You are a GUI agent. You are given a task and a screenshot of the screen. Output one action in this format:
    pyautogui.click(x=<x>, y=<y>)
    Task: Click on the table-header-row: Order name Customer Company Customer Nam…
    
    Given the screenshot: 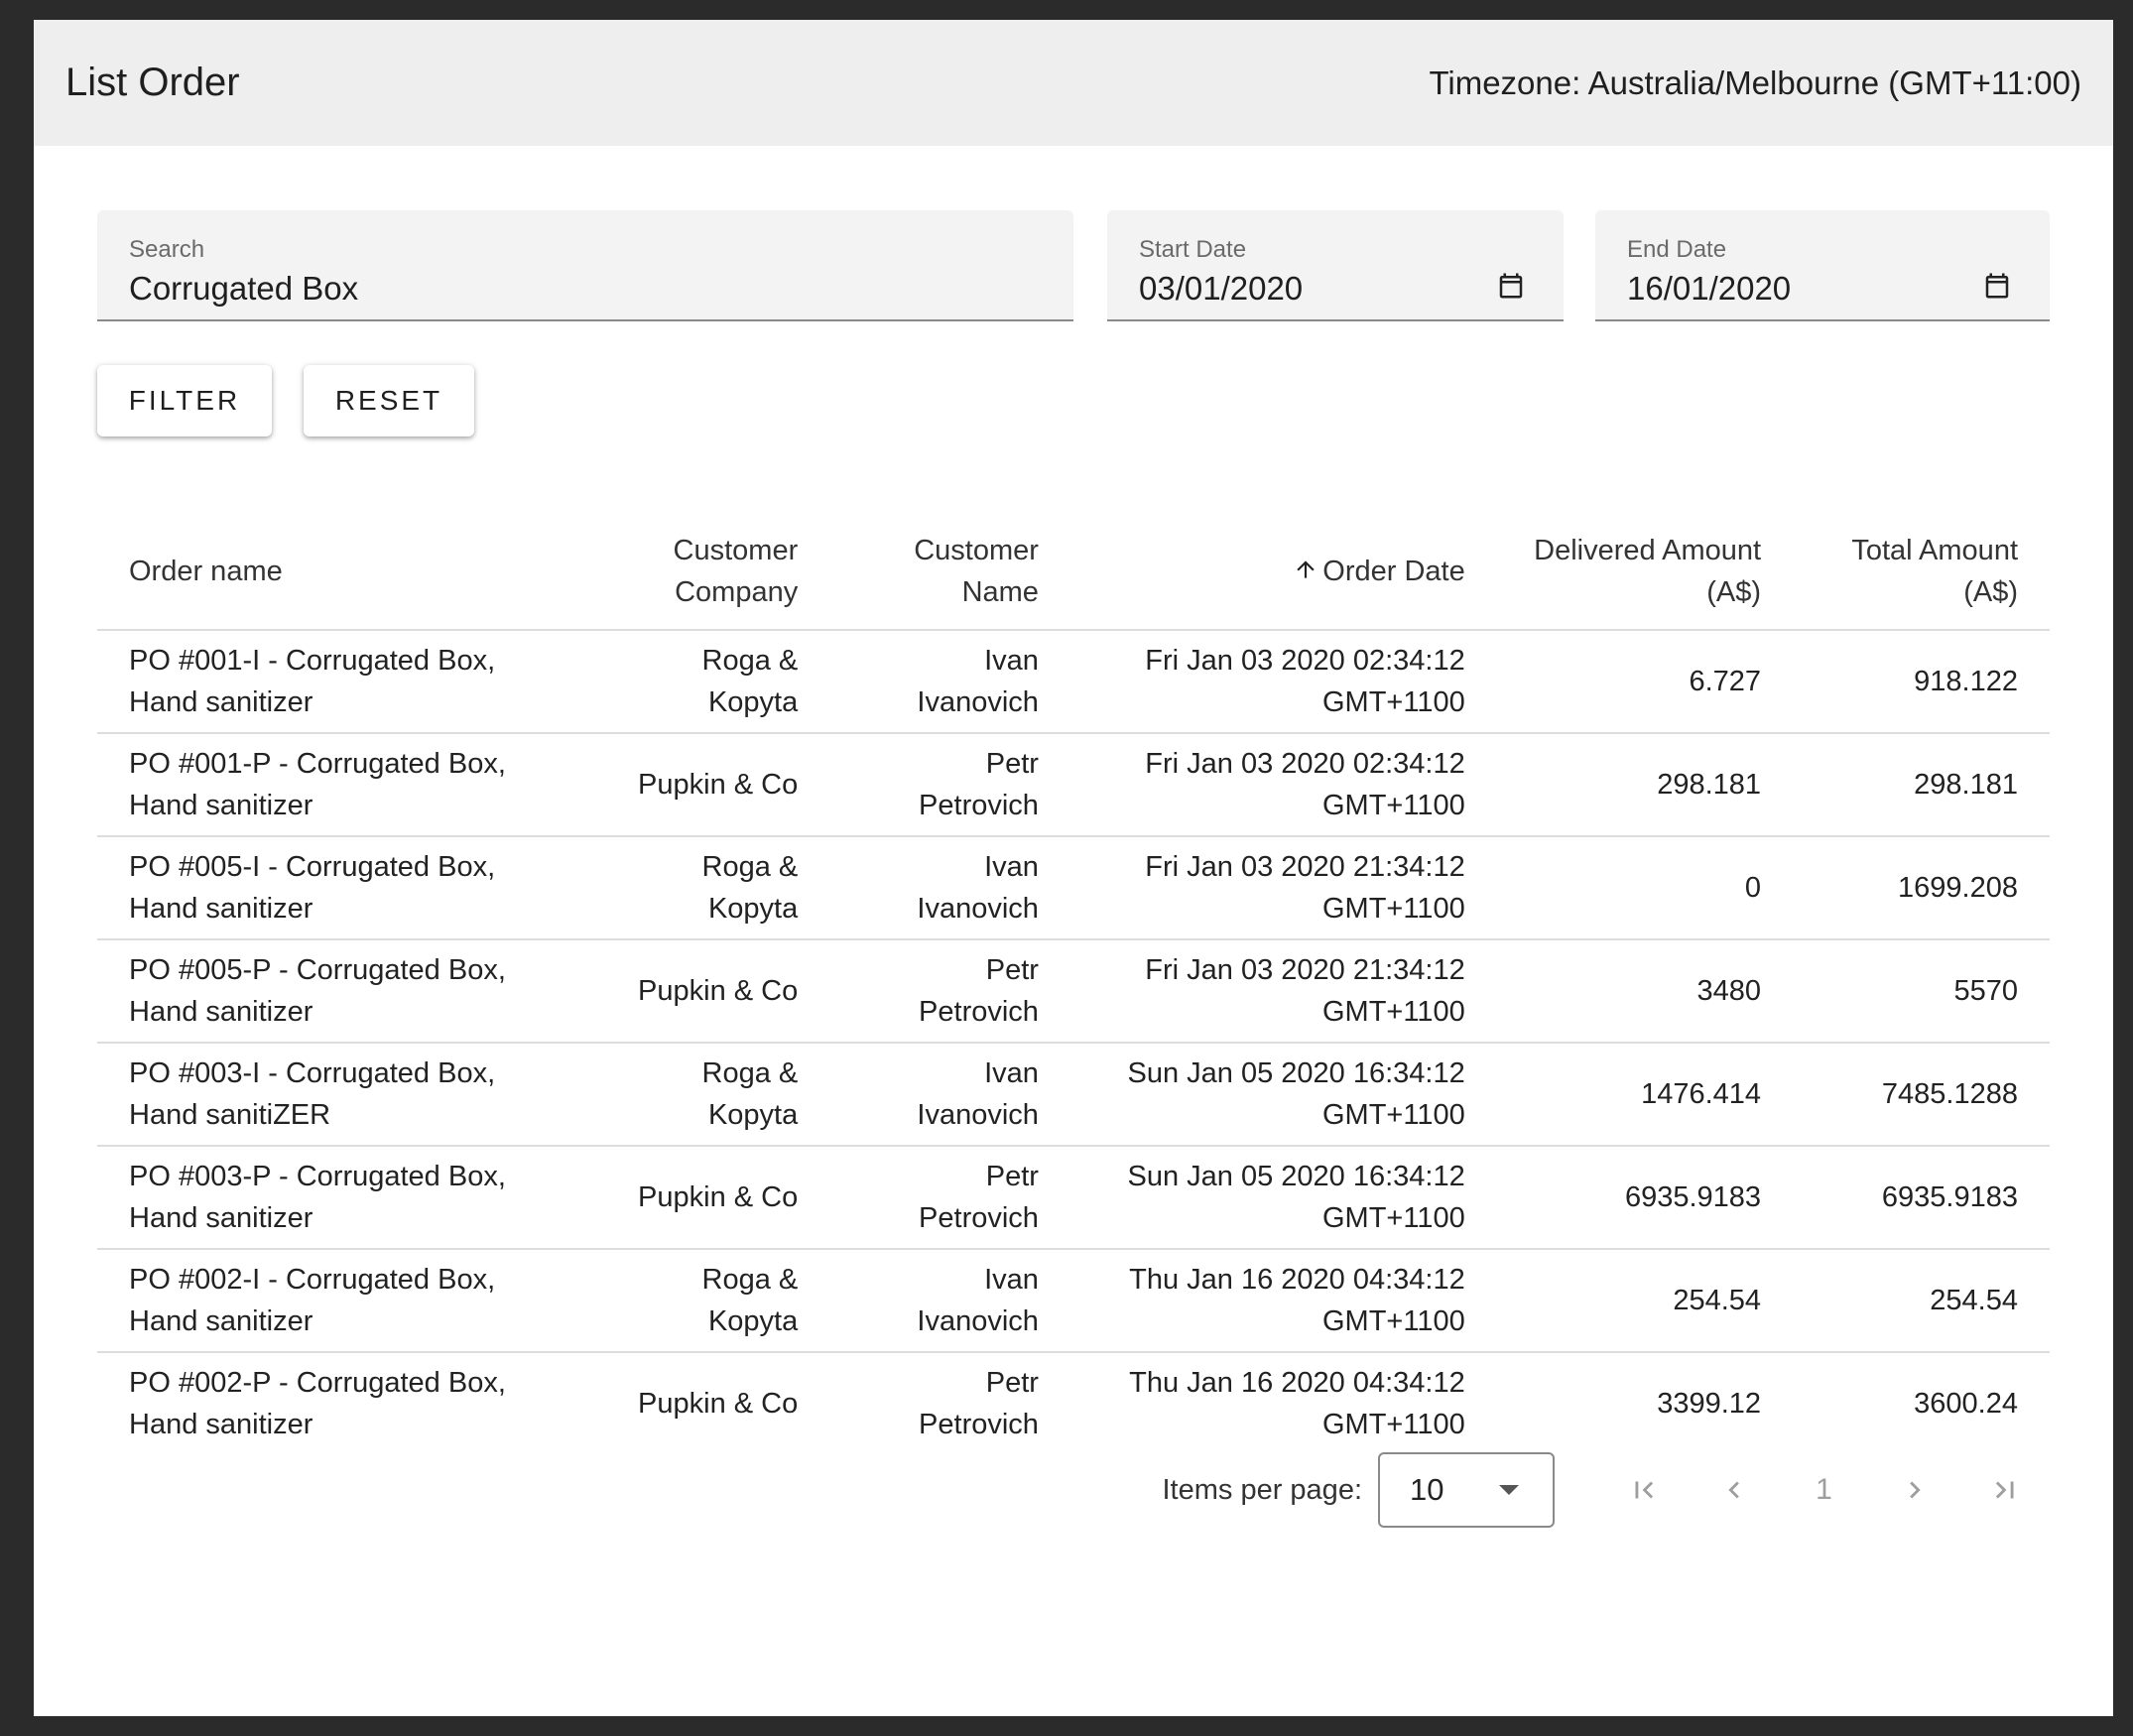 What is the action you would take?
    pyautogui.click(x=1074, y=572)
    